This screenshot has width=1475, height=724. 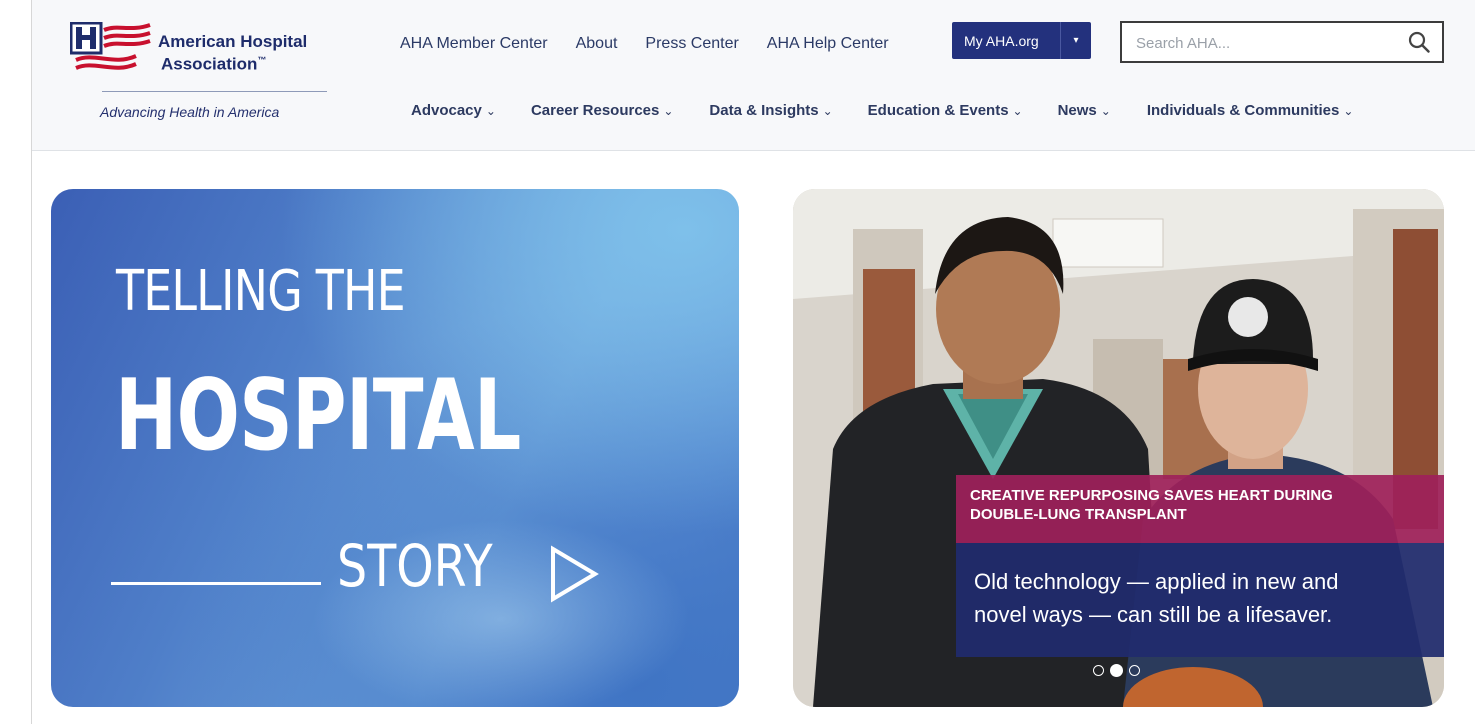 I want to click on logo-divider, so click(x=214, y=91).